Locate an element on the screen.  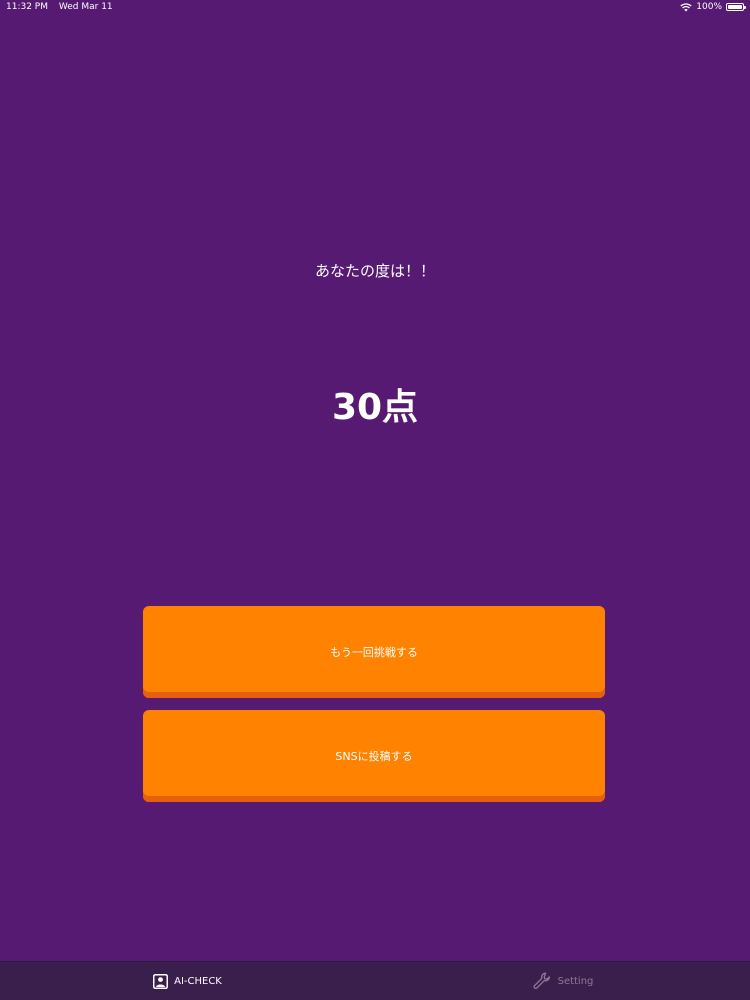
score-value: 30点 is located at coordinates (375, 407).